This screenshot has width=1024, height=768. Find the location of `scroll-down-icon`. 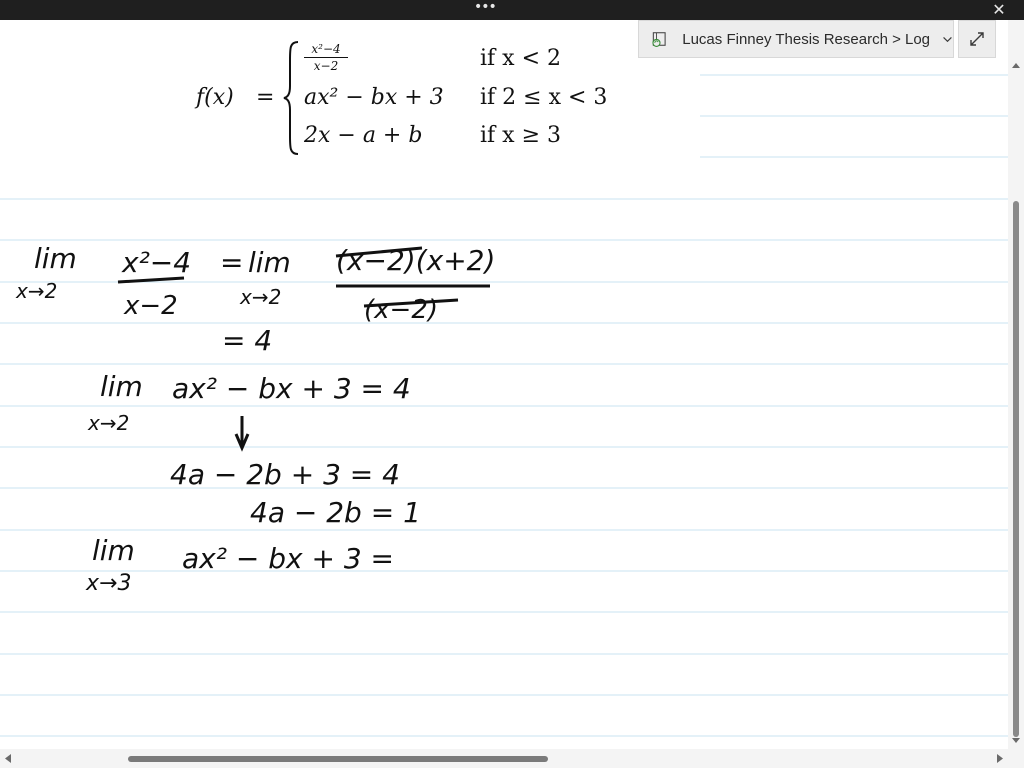

scroll-down-icon is located at coordinates (1016, 740).